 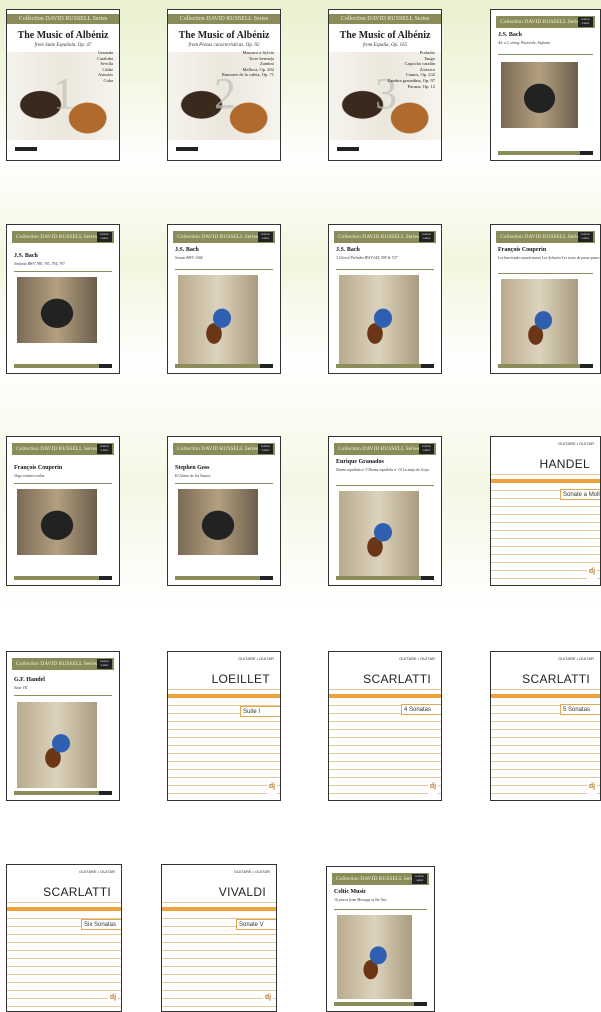 I want to click on cover-subtitle: from Piezas características, Op. 92, so click(x=224, y=45).